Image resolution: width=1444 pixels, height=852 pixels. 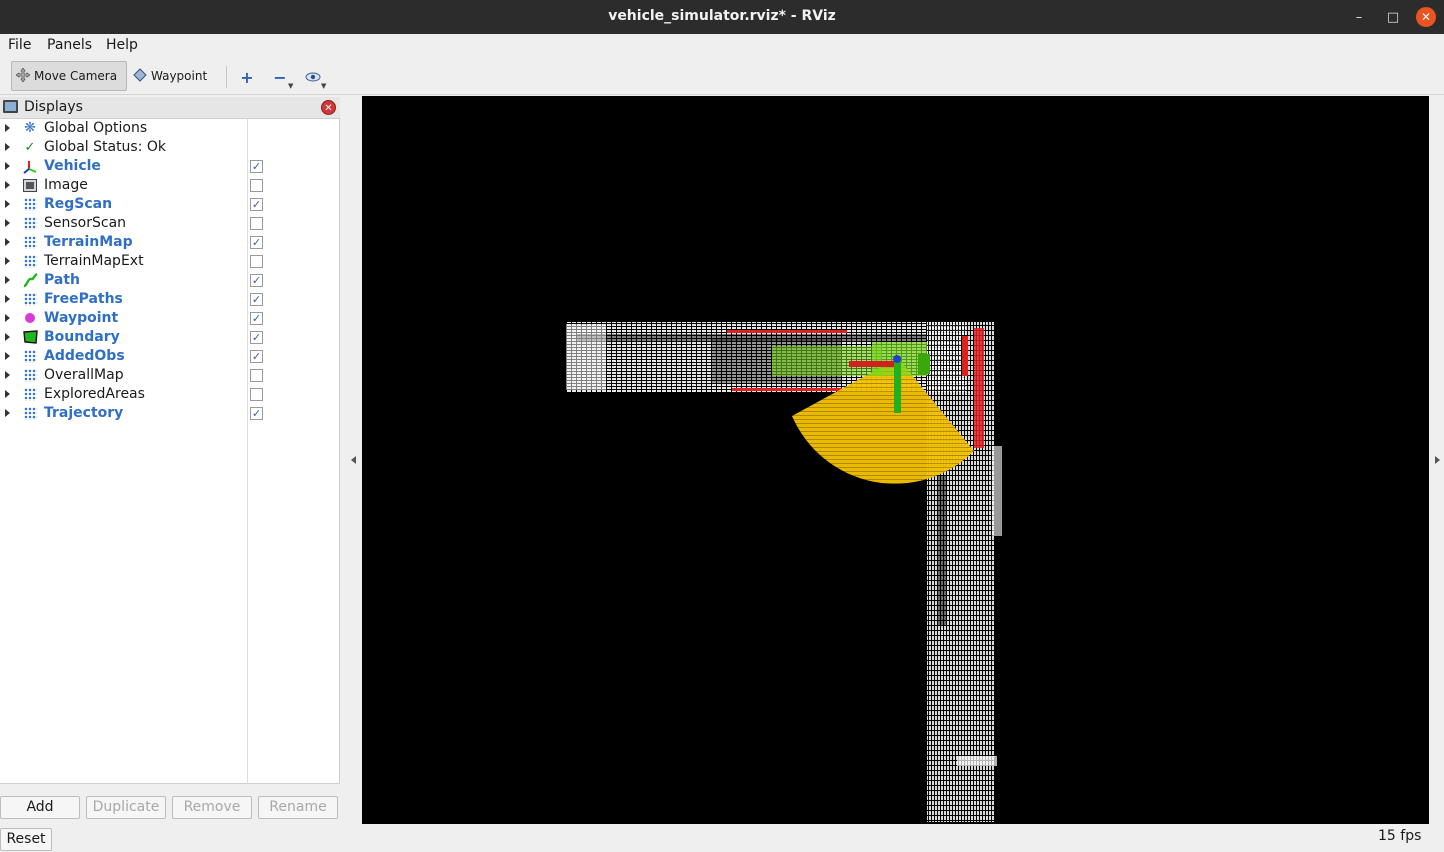 I want to click on reset-button: Reset, so click(x=26, y=839).